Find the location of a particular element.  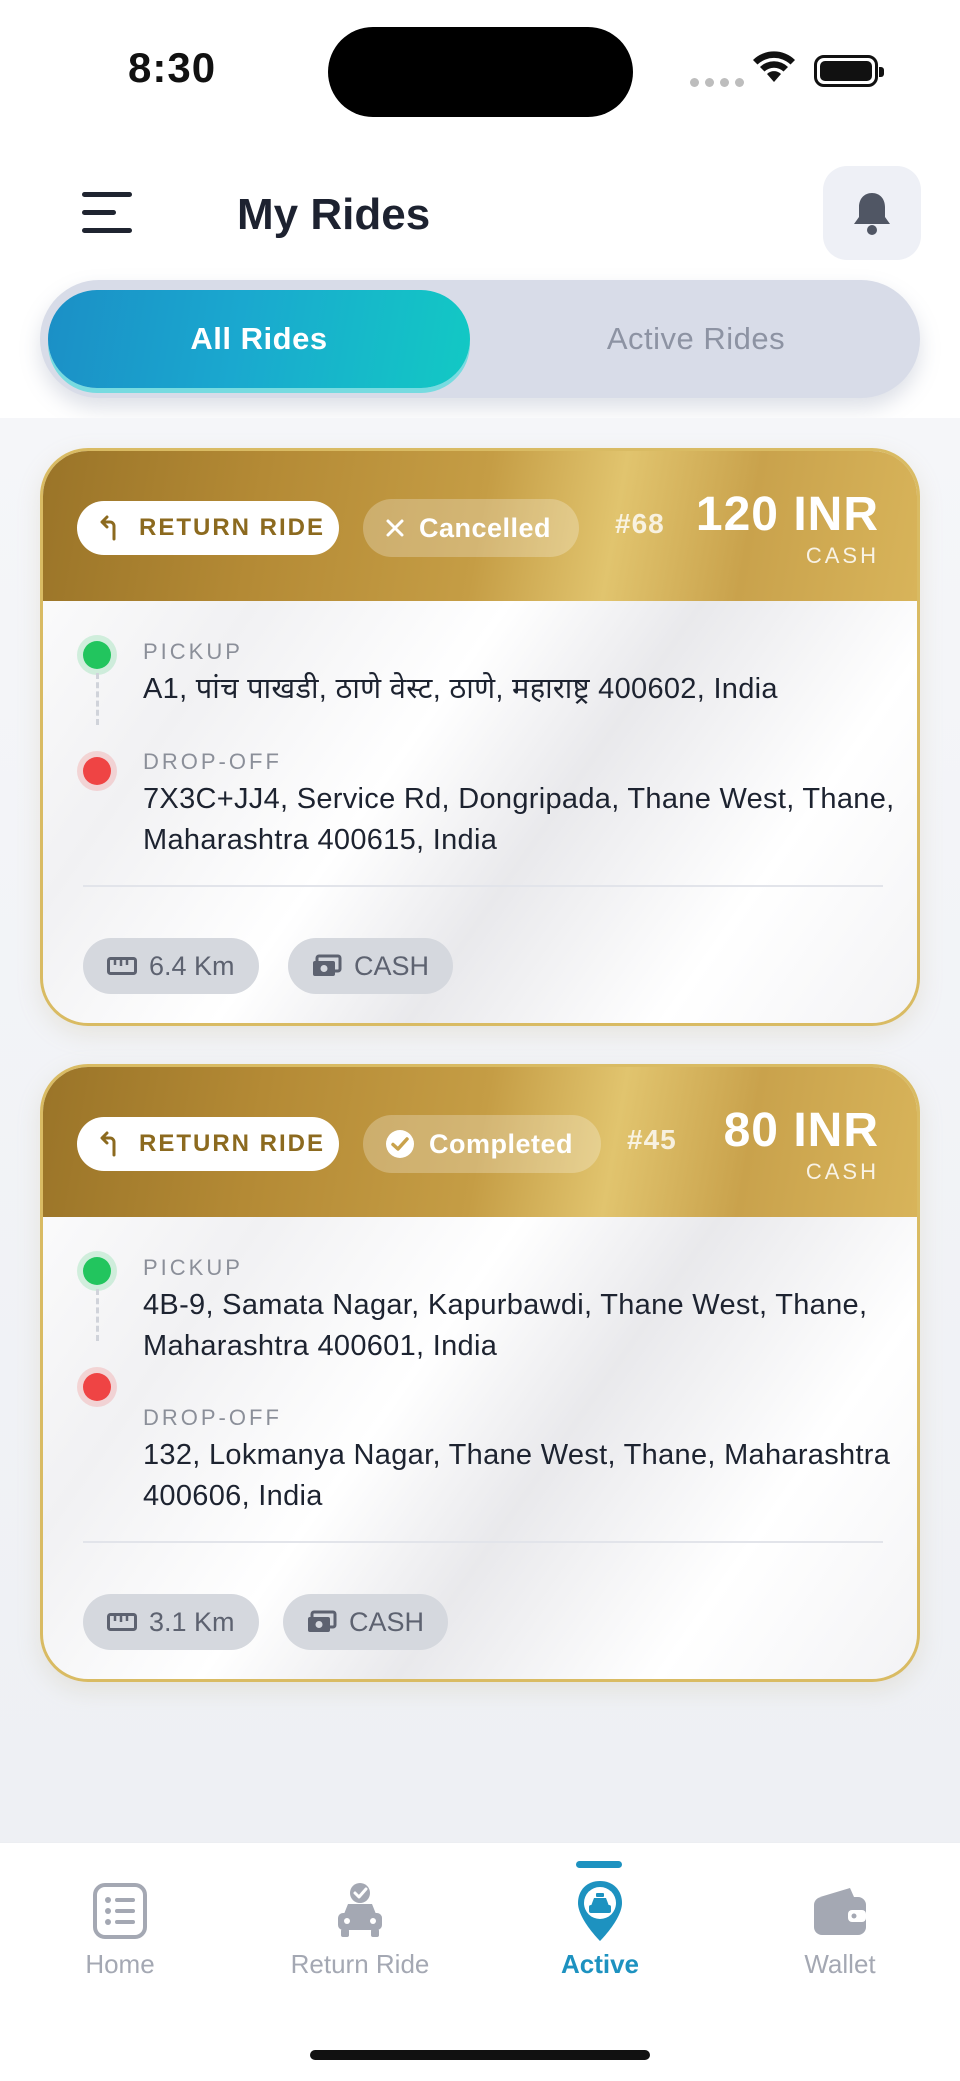

nav-label: Home is located at coordinates (120, 1964).